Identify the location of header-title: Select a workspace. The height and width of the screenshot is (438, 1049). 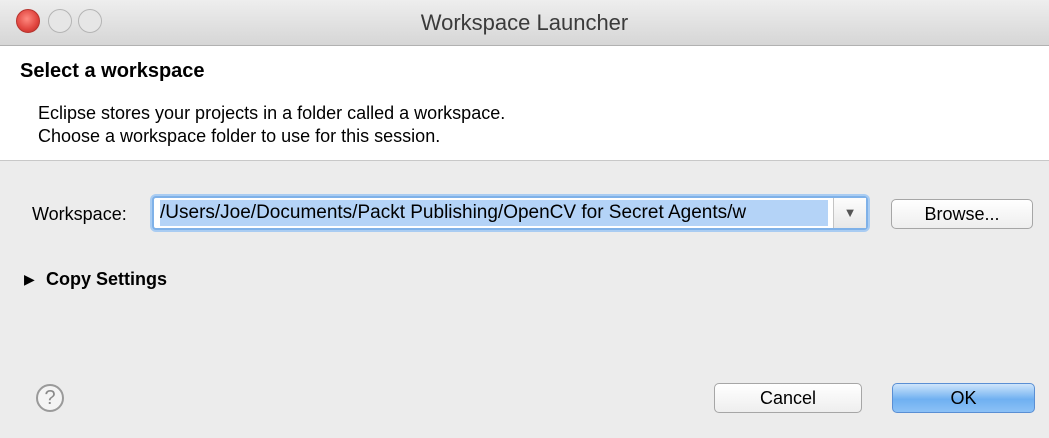
(112, 71).